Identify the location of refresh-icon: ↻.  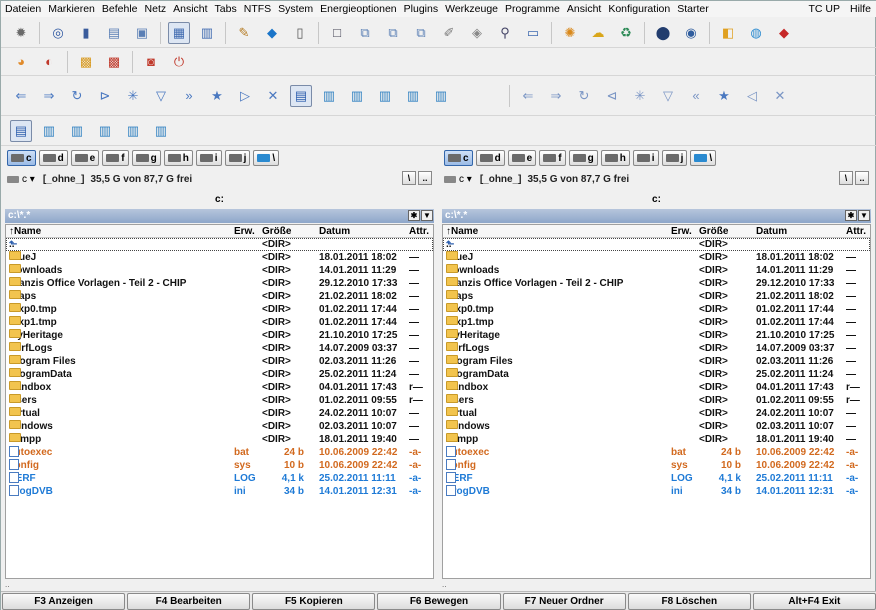
(584, 96).